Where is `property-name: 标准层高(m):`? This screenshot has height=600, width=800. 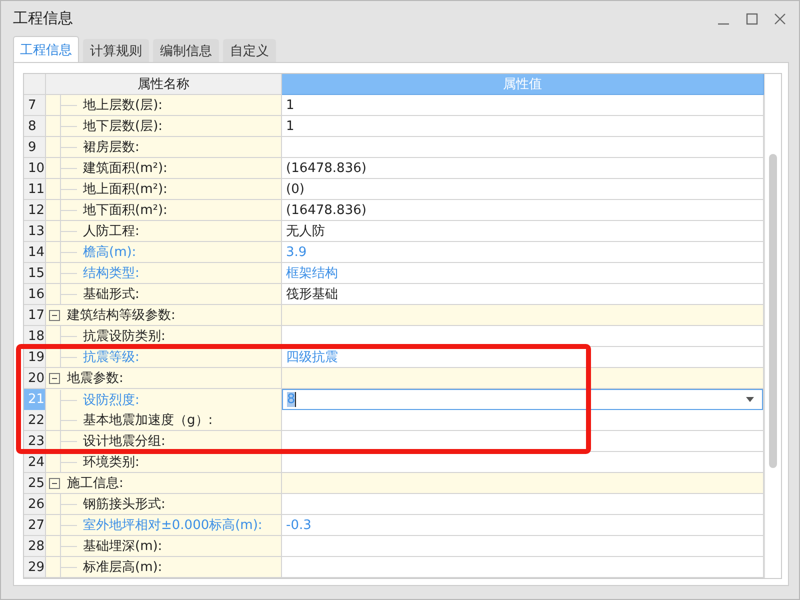 property-name: 标准层高(m): is located at coordinates (122, 567).